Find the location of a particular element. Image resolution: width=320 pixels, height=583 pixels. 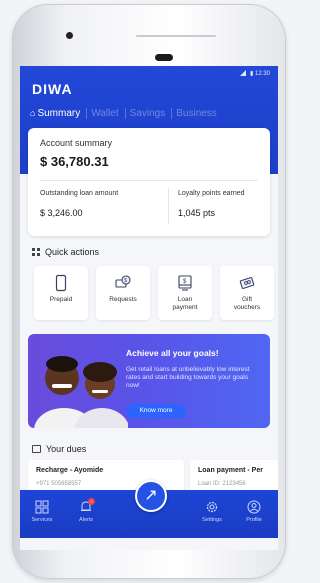

arrow-up-right-icon: ↗ is located at coordinates (151, 495).